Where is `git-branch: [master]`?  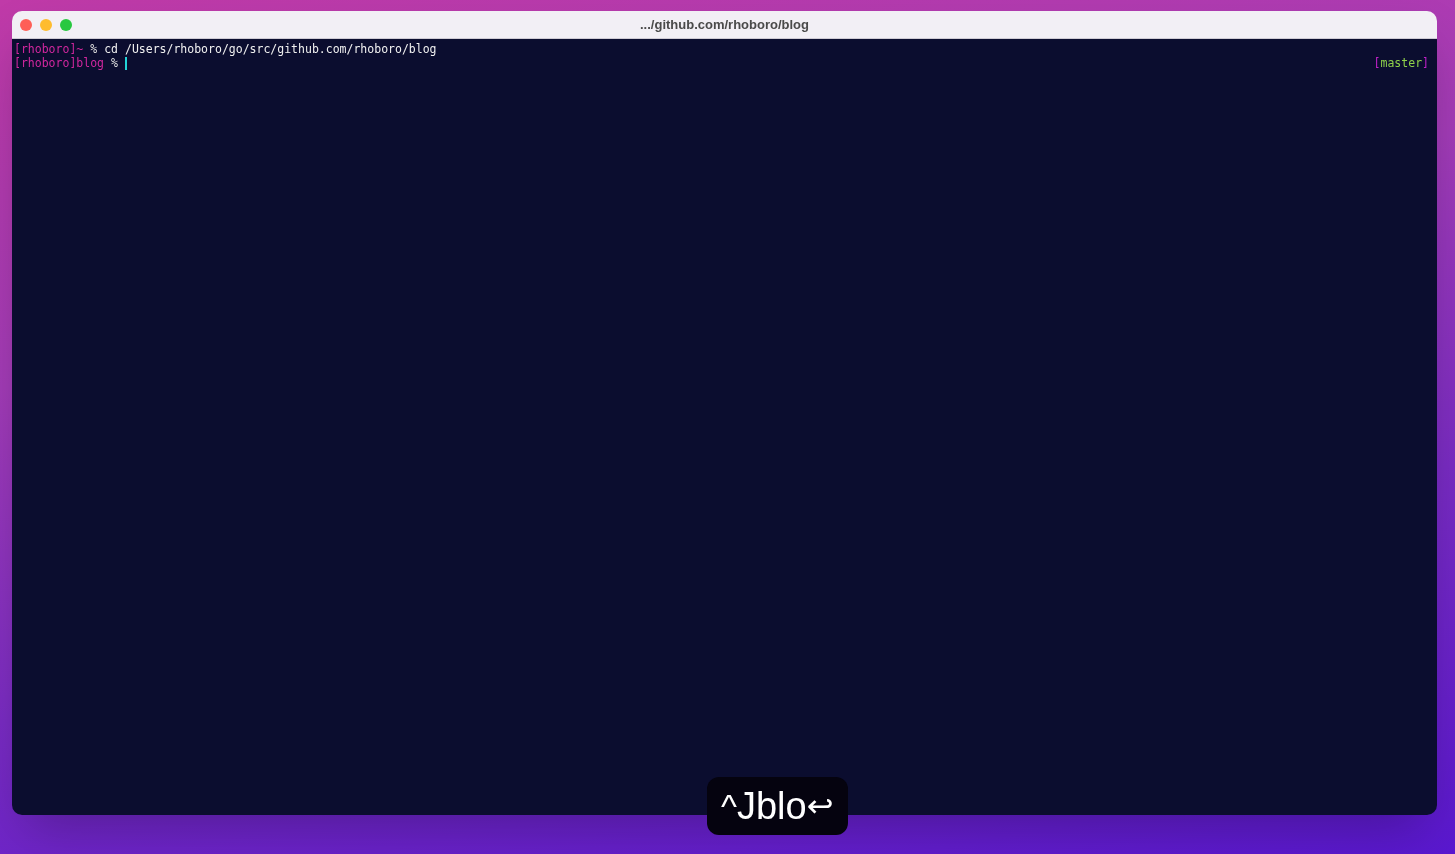 git-branch: [master] is located at coordinates (1401, 63).